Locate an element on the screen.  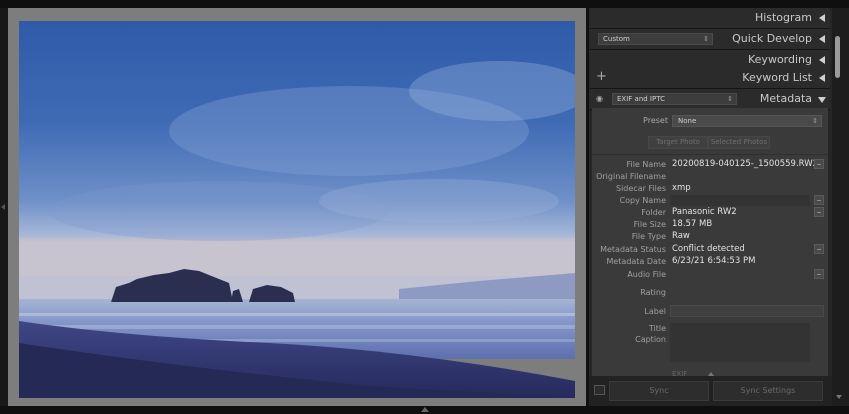
scroll-down-icon is located at coordinates (839, 397).